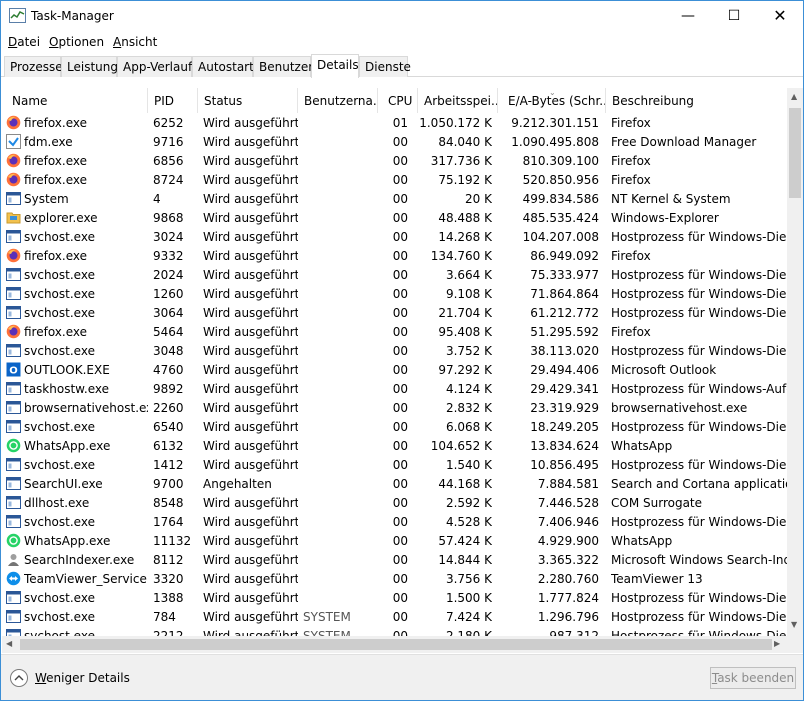 This screenshot has width=804, height=701. Describe the element at coordinates (173, 100) in the screenshot. I see `column-header-pid: PID` at that location.